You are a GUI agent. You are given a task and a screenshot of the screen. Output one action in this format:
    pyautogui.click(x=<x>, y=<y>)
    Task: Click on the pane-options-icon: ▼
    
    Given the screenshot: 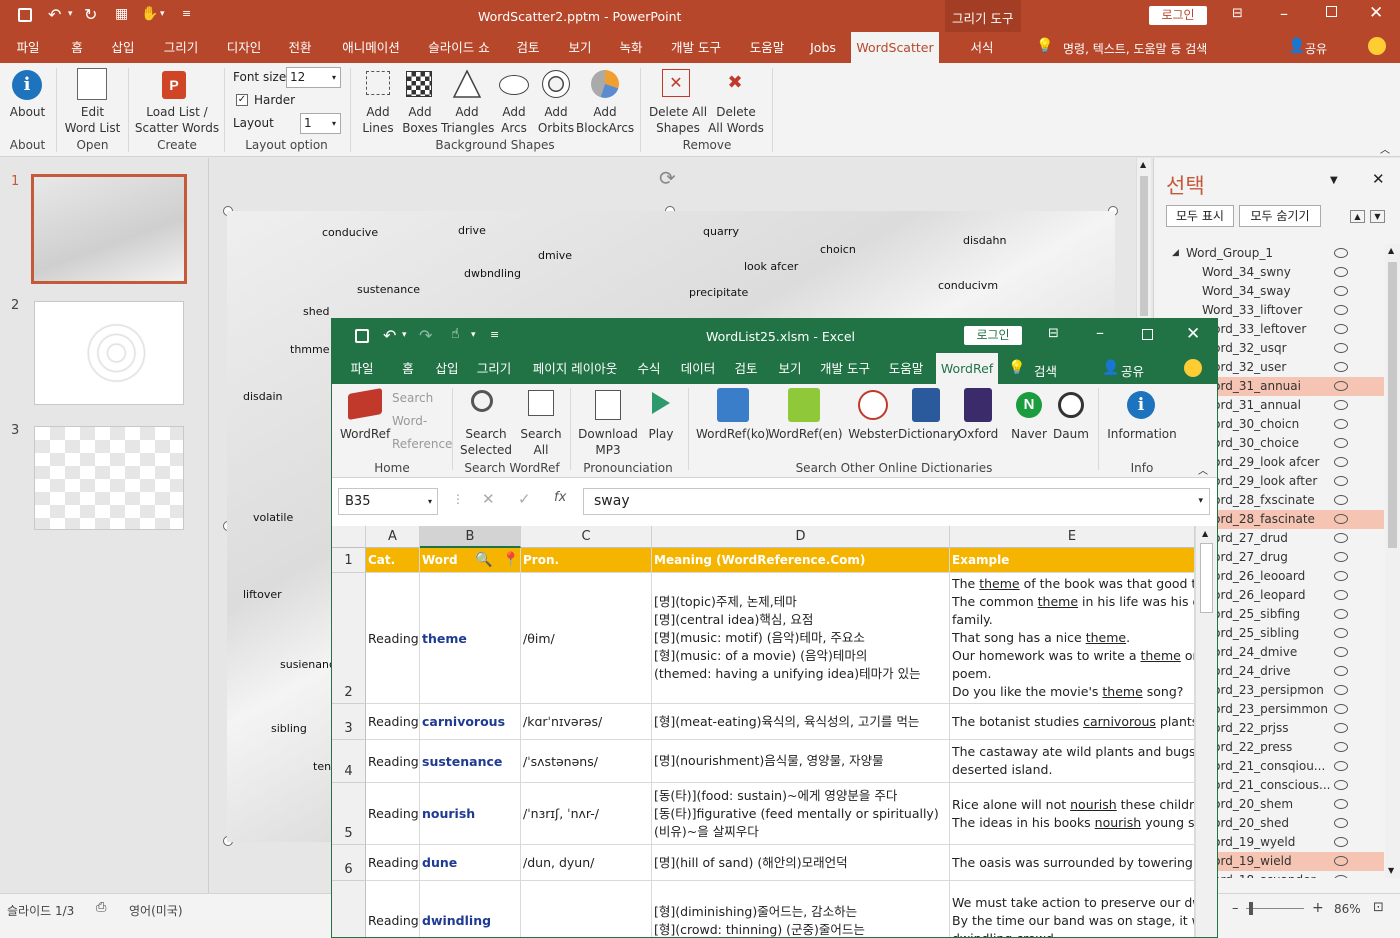 What is the action you would take?
    pyautogui.click(x=1334, y=180)
    